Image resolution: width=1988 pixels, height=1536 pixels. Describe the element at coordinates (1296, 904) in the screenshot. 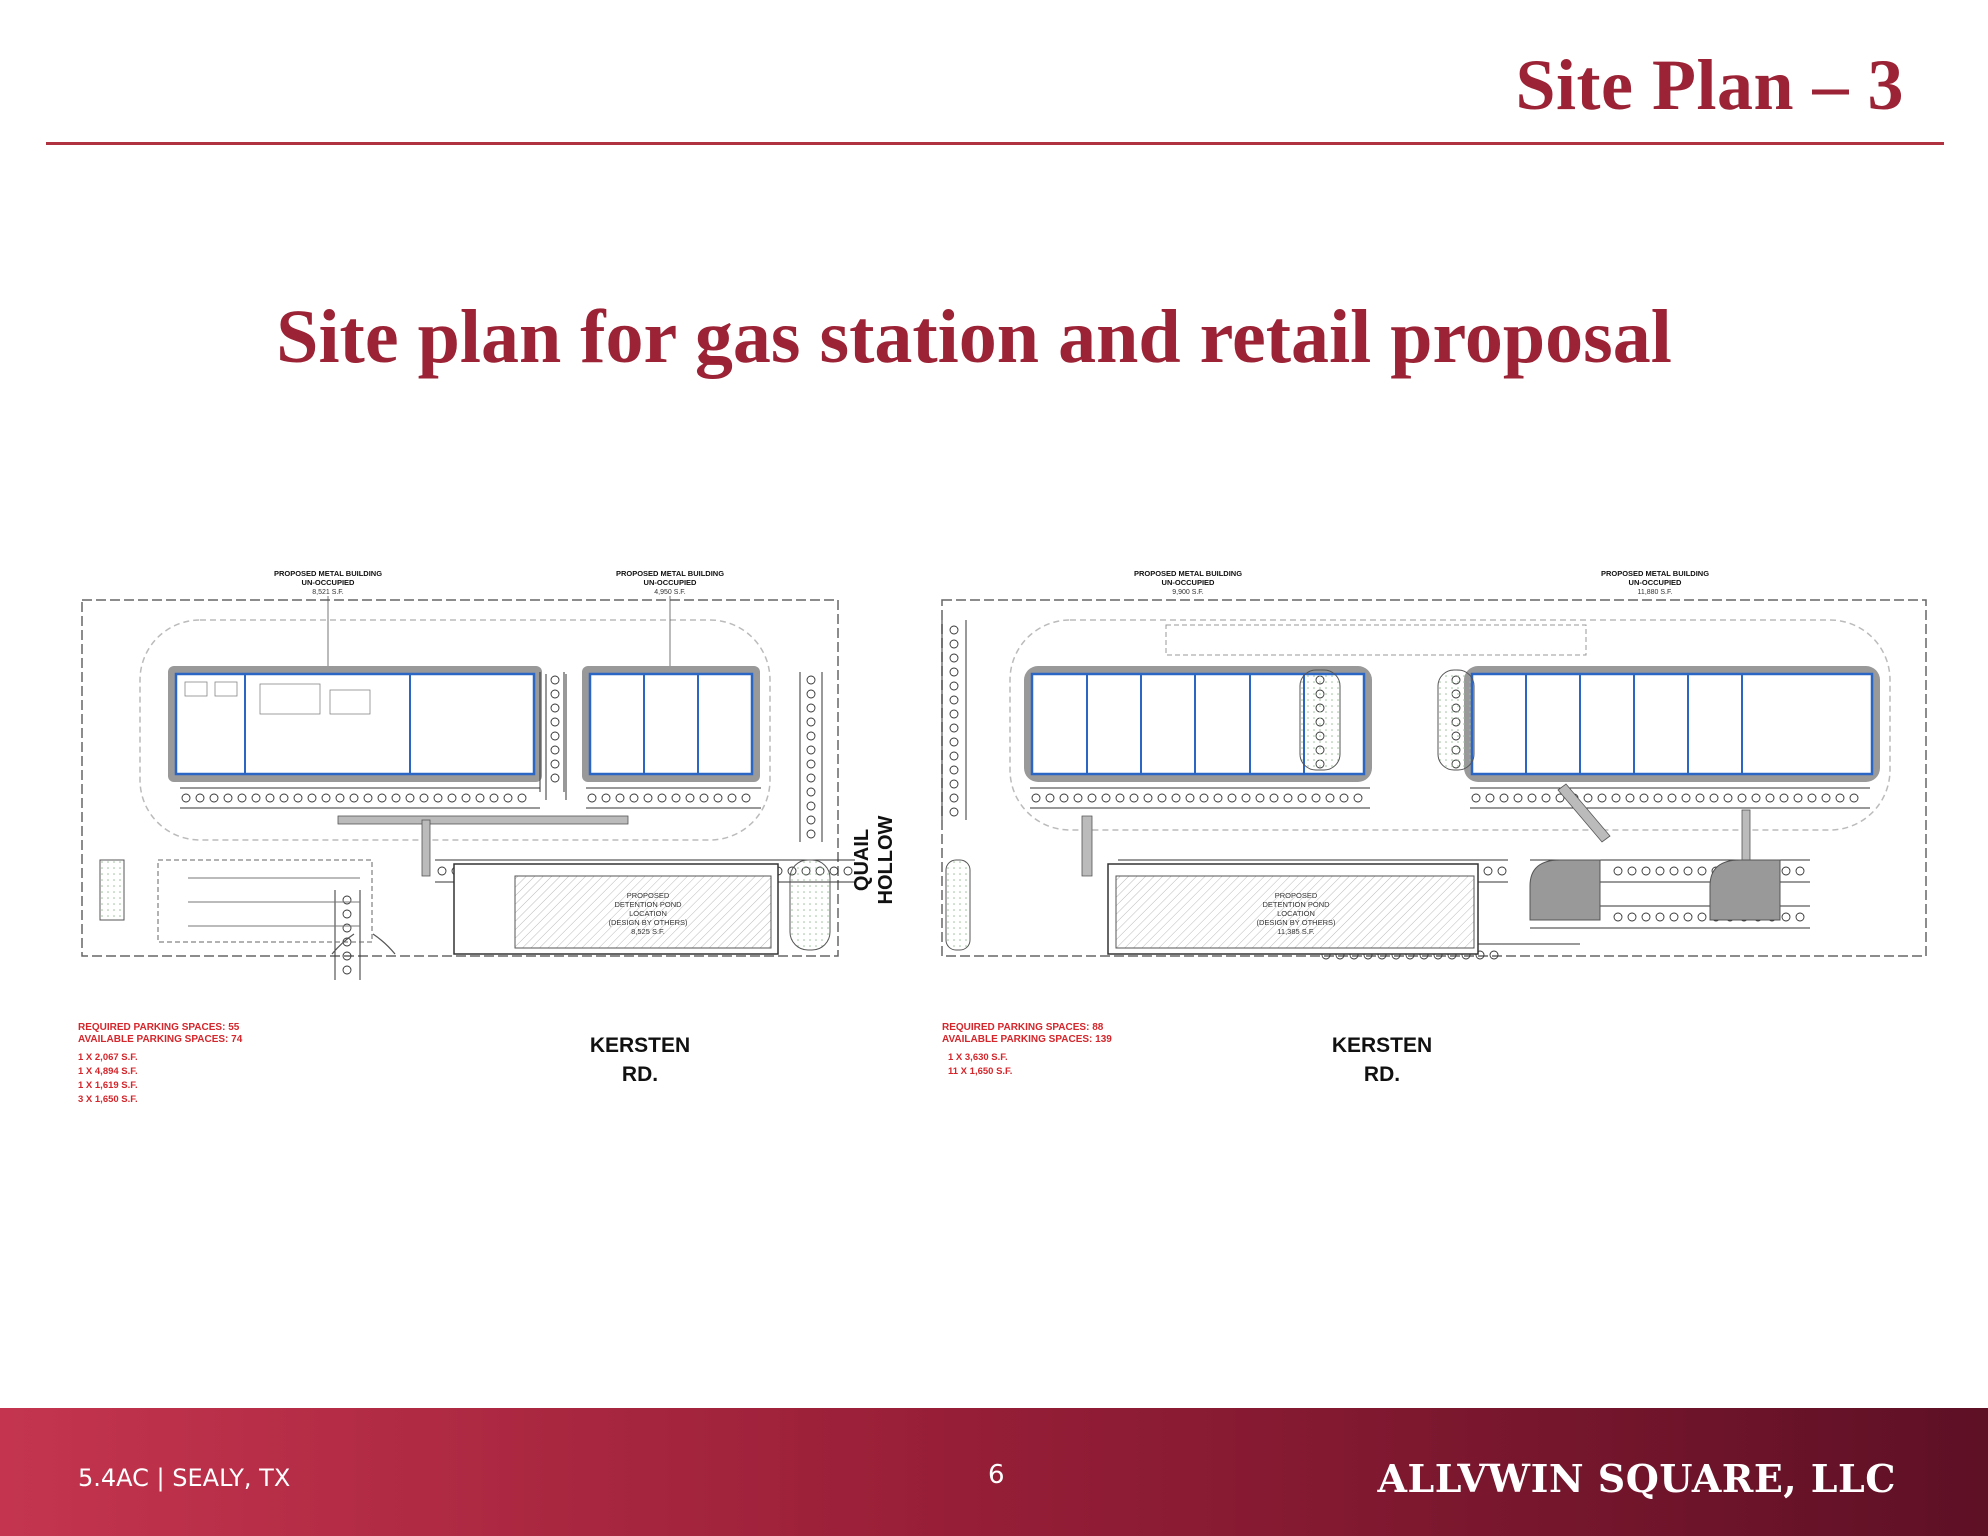

I see `right-pond-label-2: DETENTION POND` at that location.